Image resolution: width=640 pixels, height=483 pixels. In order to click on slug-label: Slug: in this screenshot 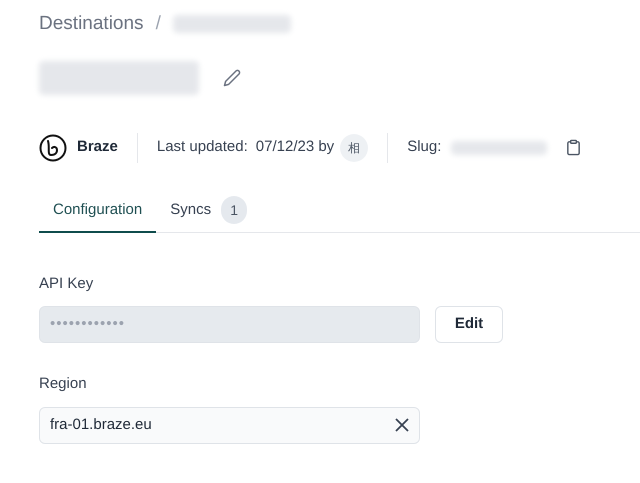, I will do `click(424, 147)`.